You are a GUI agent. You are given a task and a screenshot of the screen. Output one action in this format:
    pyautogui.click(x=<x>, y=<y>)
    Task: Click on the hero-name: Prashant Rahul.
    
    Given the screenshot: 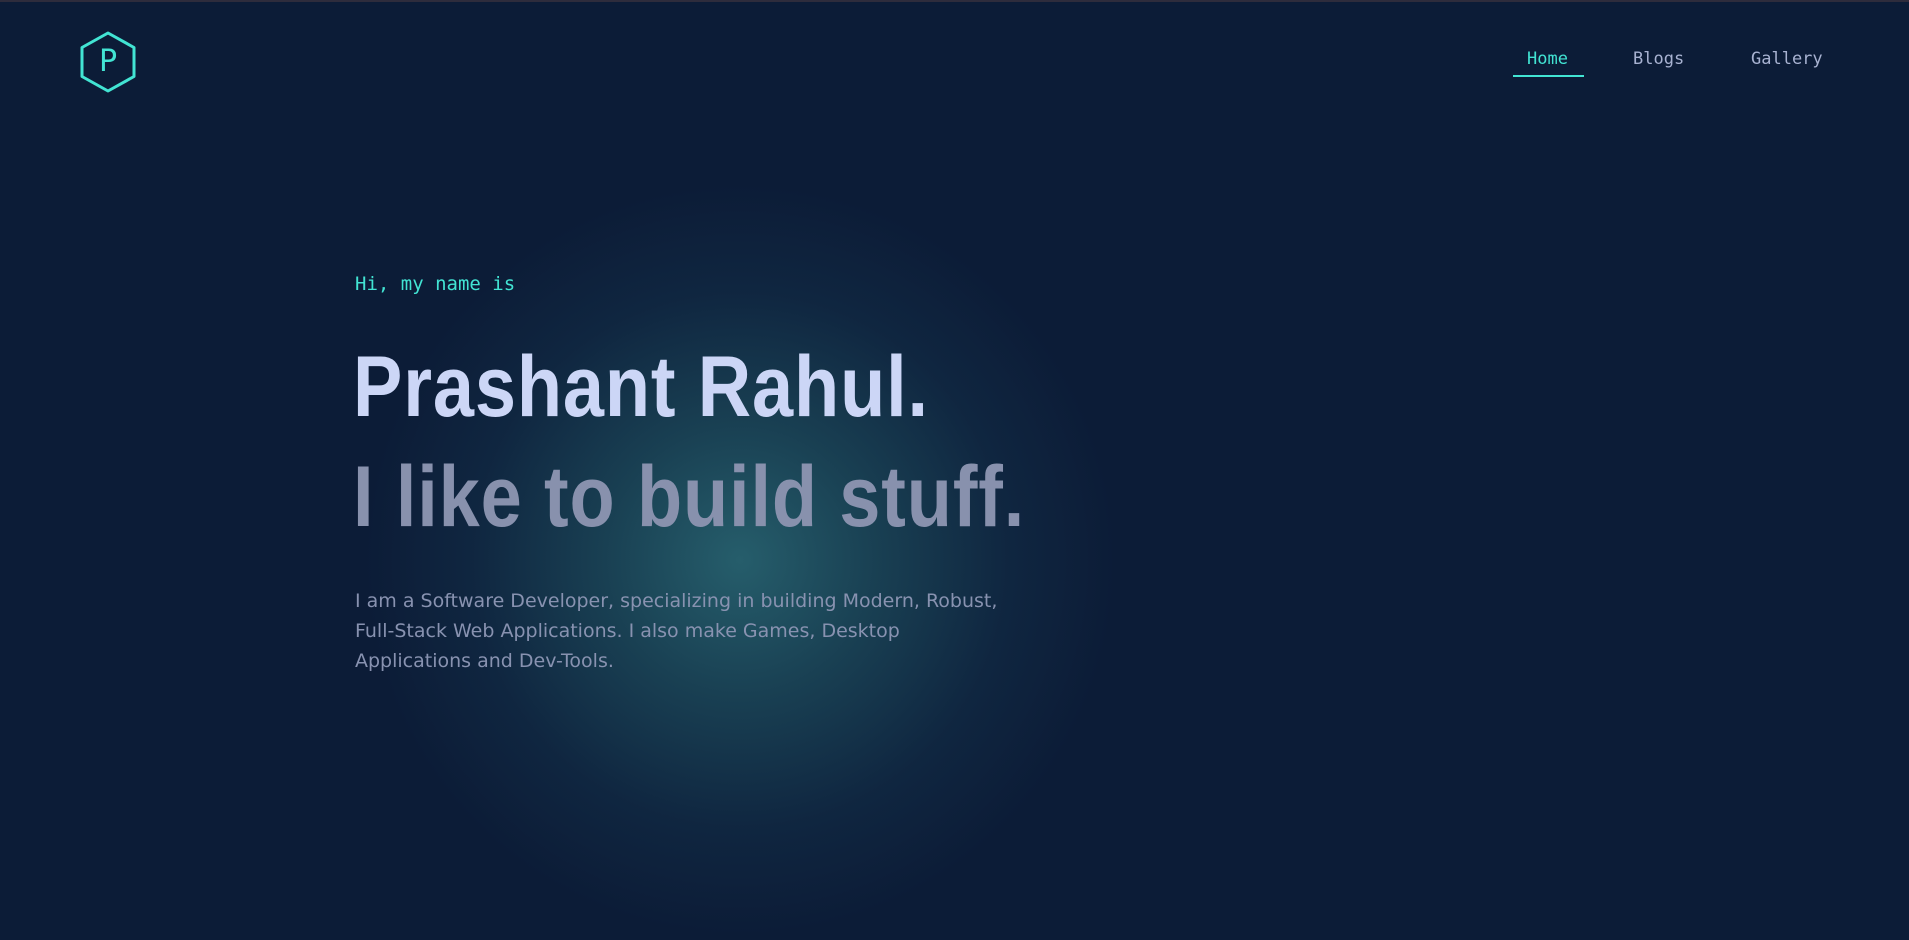 What is the action you would take?
    pyautogui.click(x=641, y=387)
    